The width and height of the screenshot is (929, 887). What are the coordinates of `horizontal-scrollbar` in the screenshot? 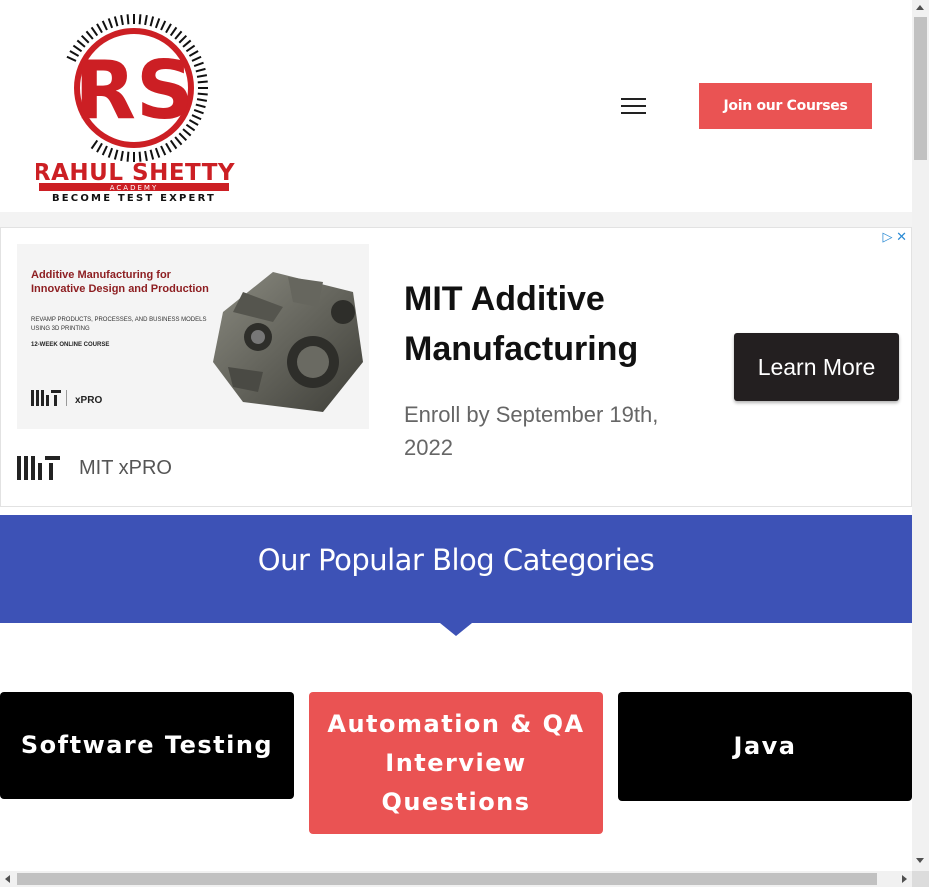 It's located at (456, 879).